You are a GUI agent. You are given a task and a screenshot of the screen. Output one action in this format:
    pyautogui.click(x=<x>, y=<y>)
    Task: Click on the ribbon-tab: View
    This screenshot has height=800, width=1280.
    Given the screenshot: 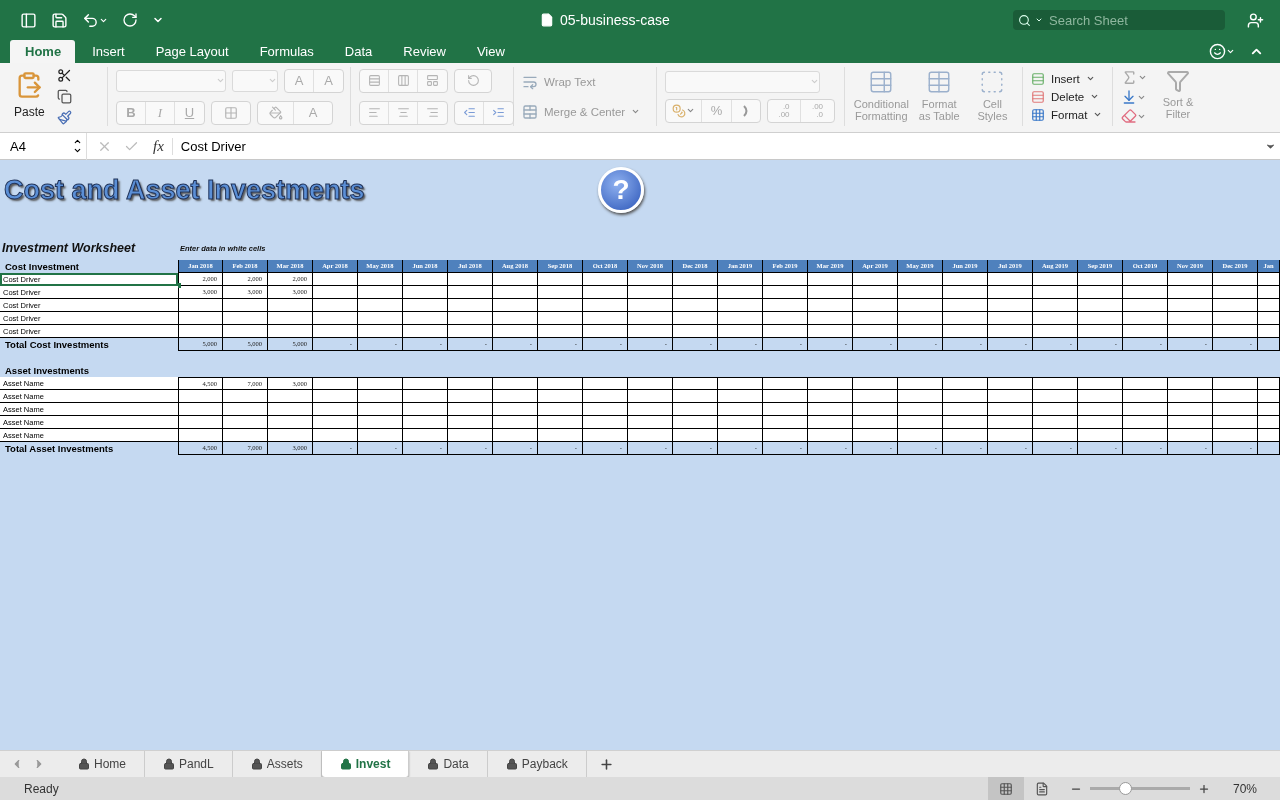 What is the action you would take?
    pyautogui.click(x=490, y=51)
    